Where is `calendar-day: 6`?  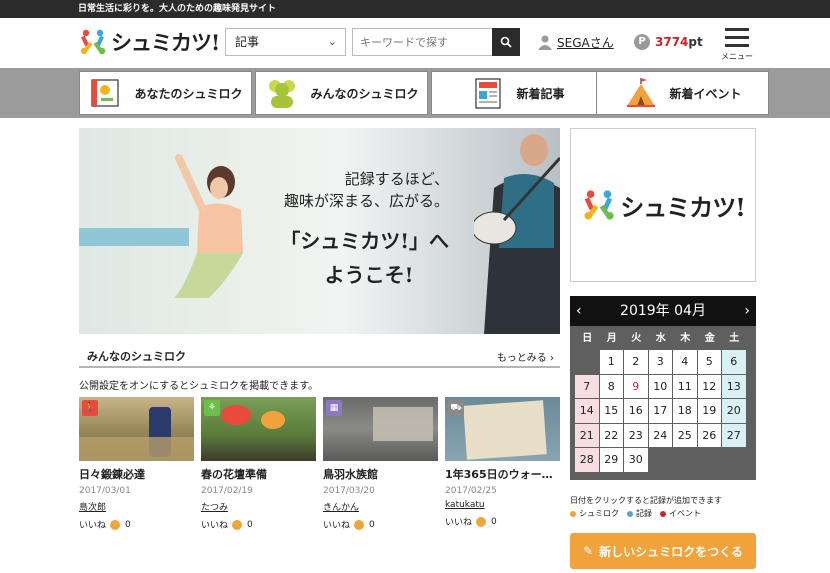
calendar-day: 6 is located at coordinates (734, 362).